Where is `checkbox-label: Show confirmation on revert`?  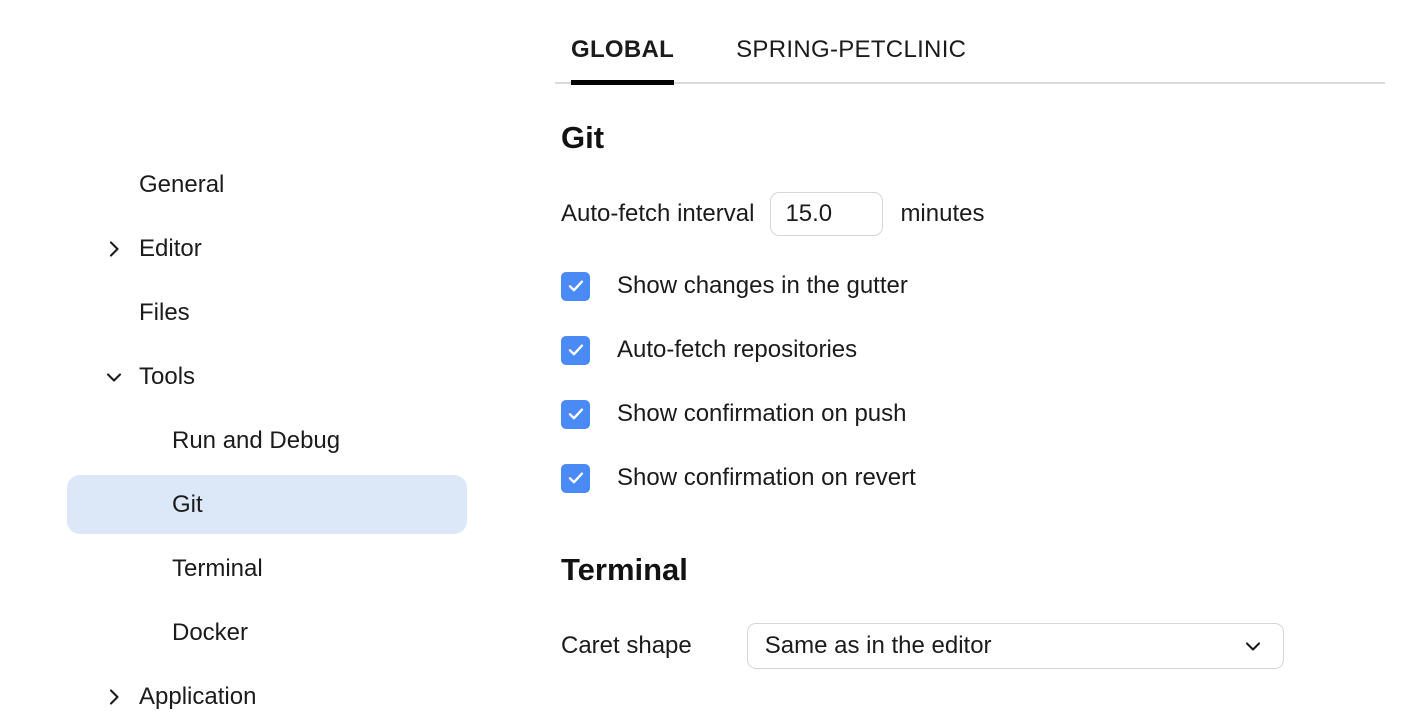
checkbox-label: Show confirmation on revert is located at coordinates (766, 477).